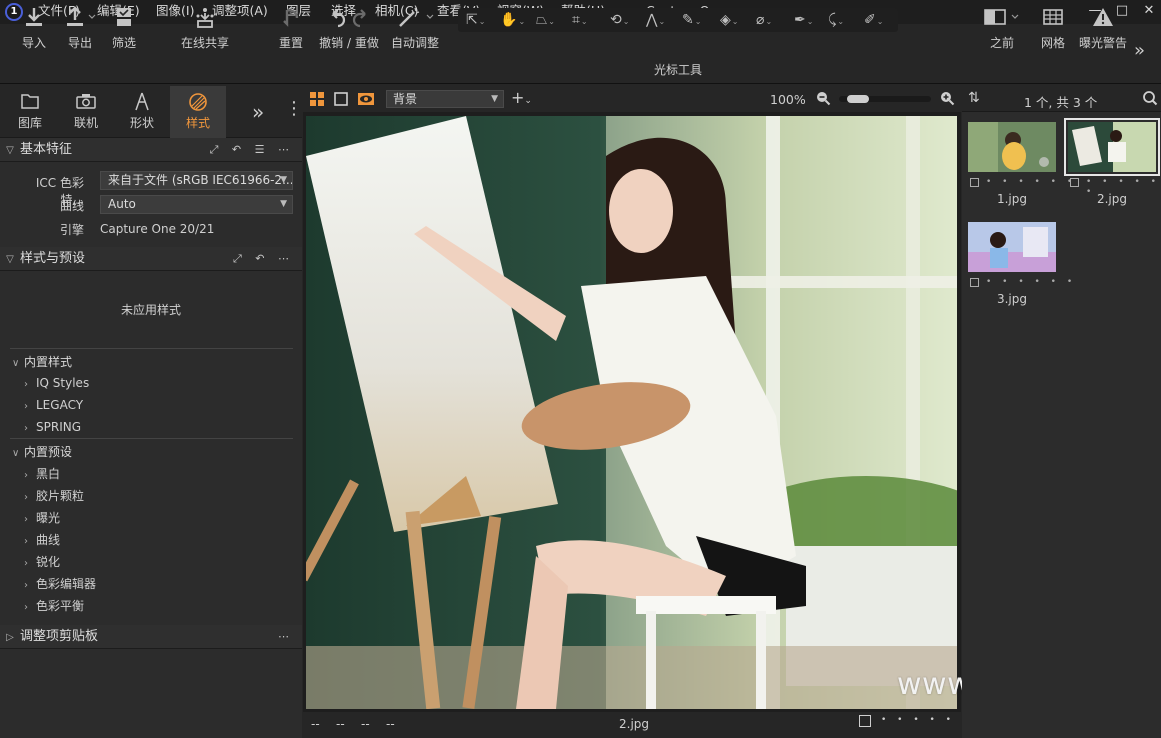  I want to click on section-actions: ⤢ ↶ ⋯, so click(263, 259).